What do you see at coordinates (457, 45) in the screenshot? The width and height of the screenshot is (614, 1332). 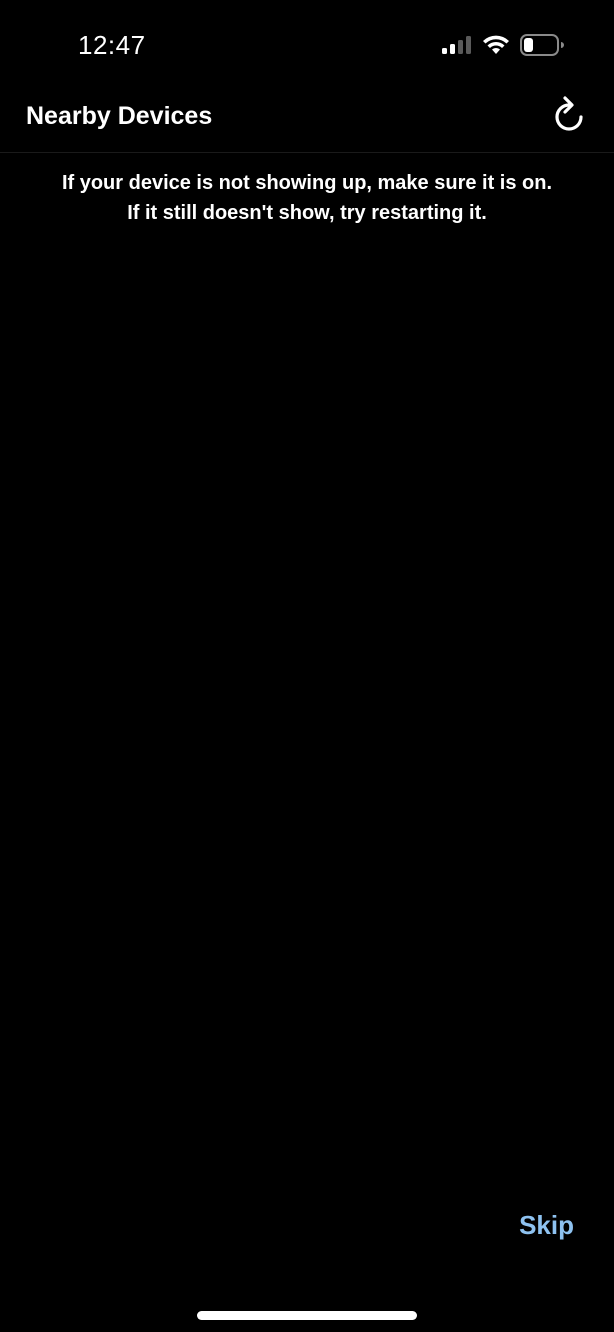 I see `cellular-signal-icon` at bounding box center [457, 45].